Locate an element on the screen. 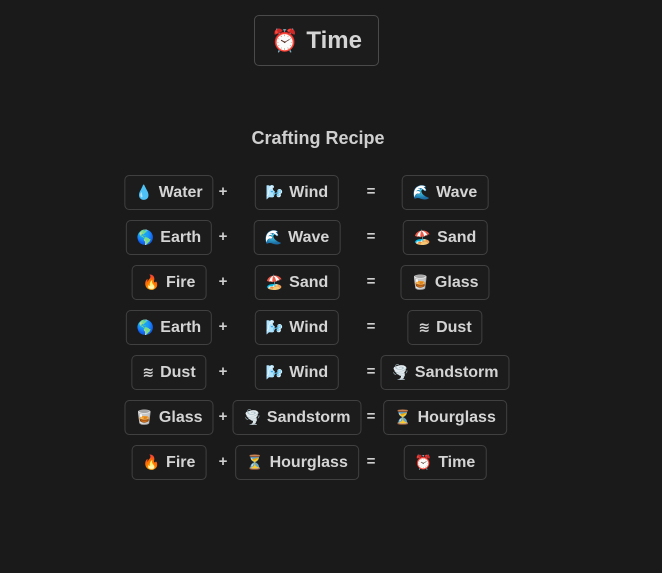  result: 🏖️ Sand is located at coordinates (445, 237).